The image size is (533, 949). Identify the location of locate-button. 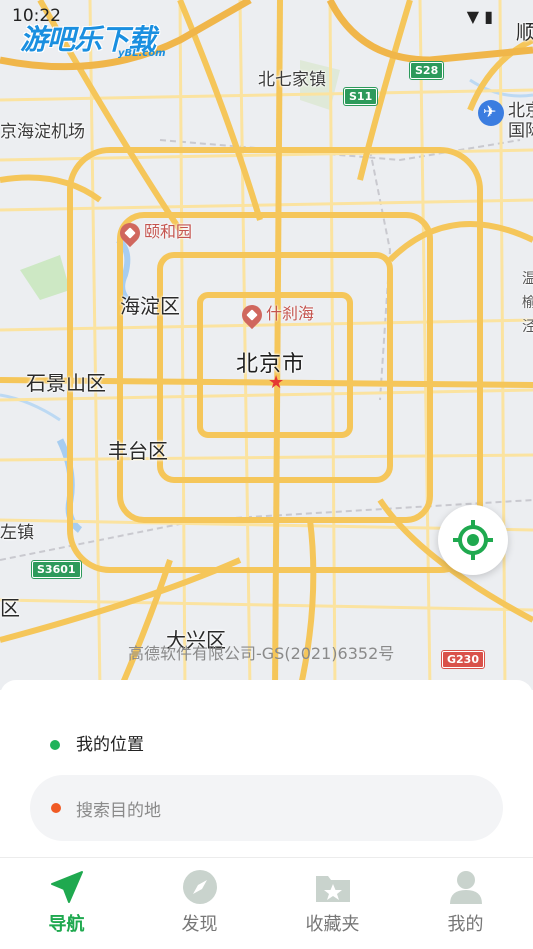
(473, 540).